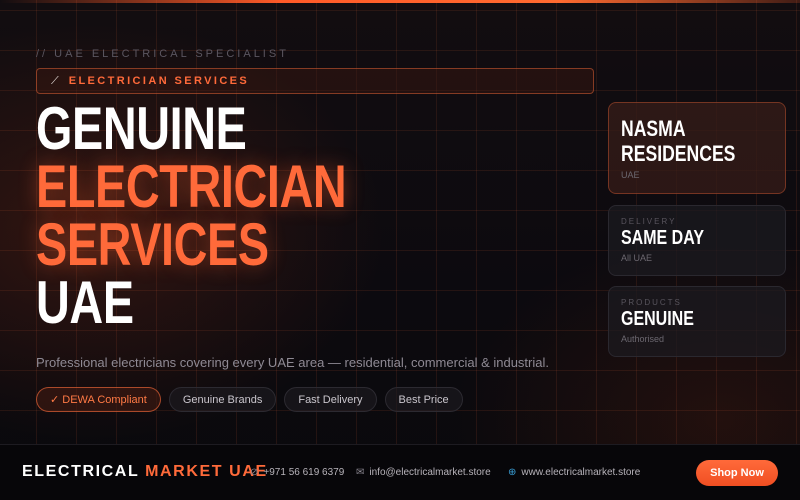 The width and height of the screenshot is (800, 500). I want to click on phone-text: +971 56 619 6379, so click(304, 472).